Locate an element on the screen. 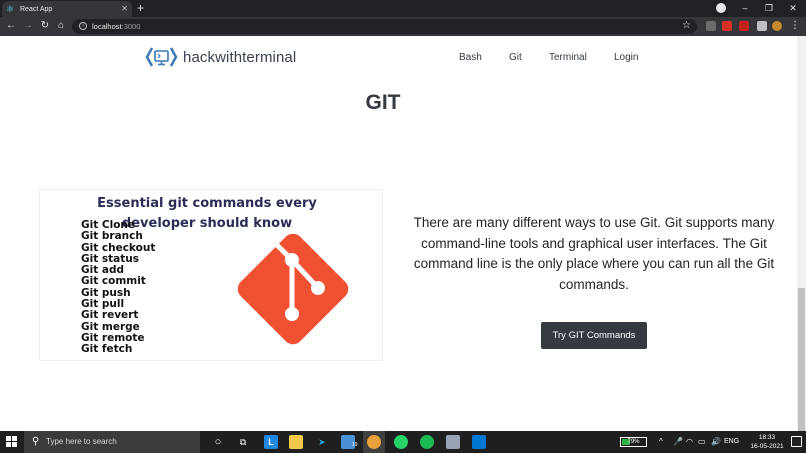 The width and height of the screenshot is (806, 453). reload-icon: ↻ is located at coordinates (45, 26).